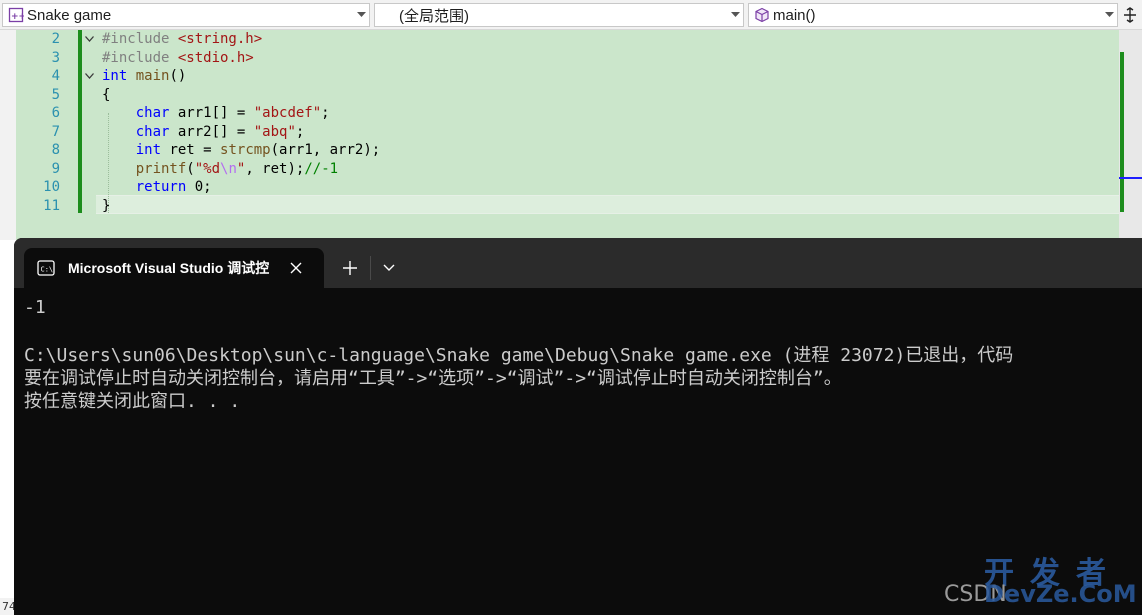 Image resolution: width=1142 pixels, height=615 pixels. What do you see at coordinates (55, 168) in the screenshot?
I see `line-number: 9` at bounding box center [55, 168].